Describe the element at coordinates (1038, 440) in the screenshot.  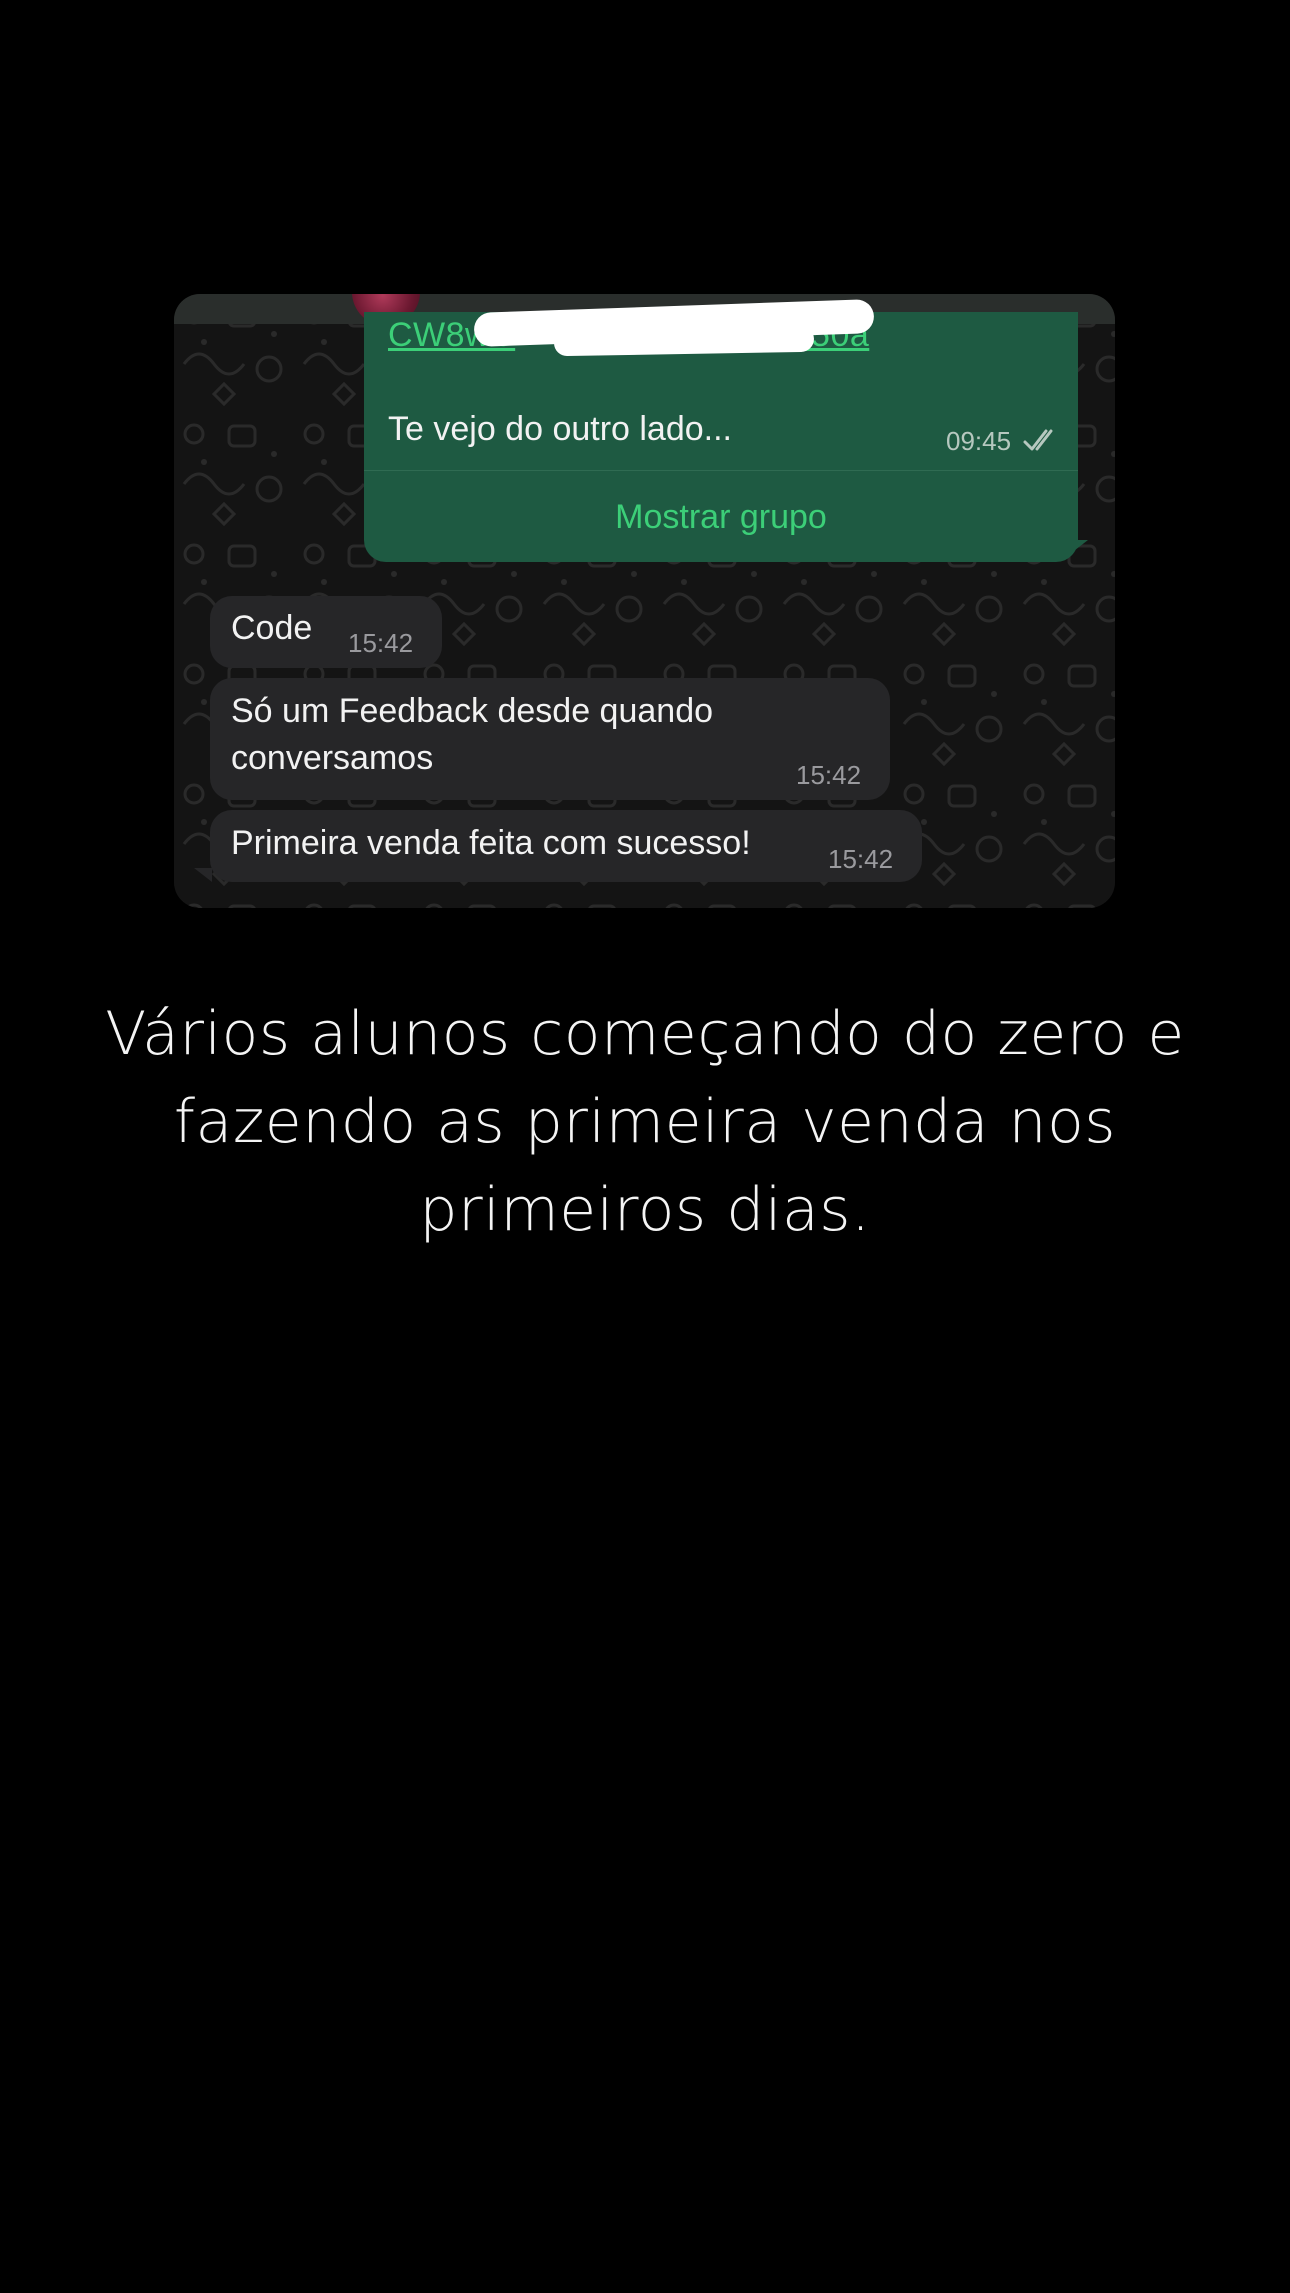
I see `double-check-icon` at that location.